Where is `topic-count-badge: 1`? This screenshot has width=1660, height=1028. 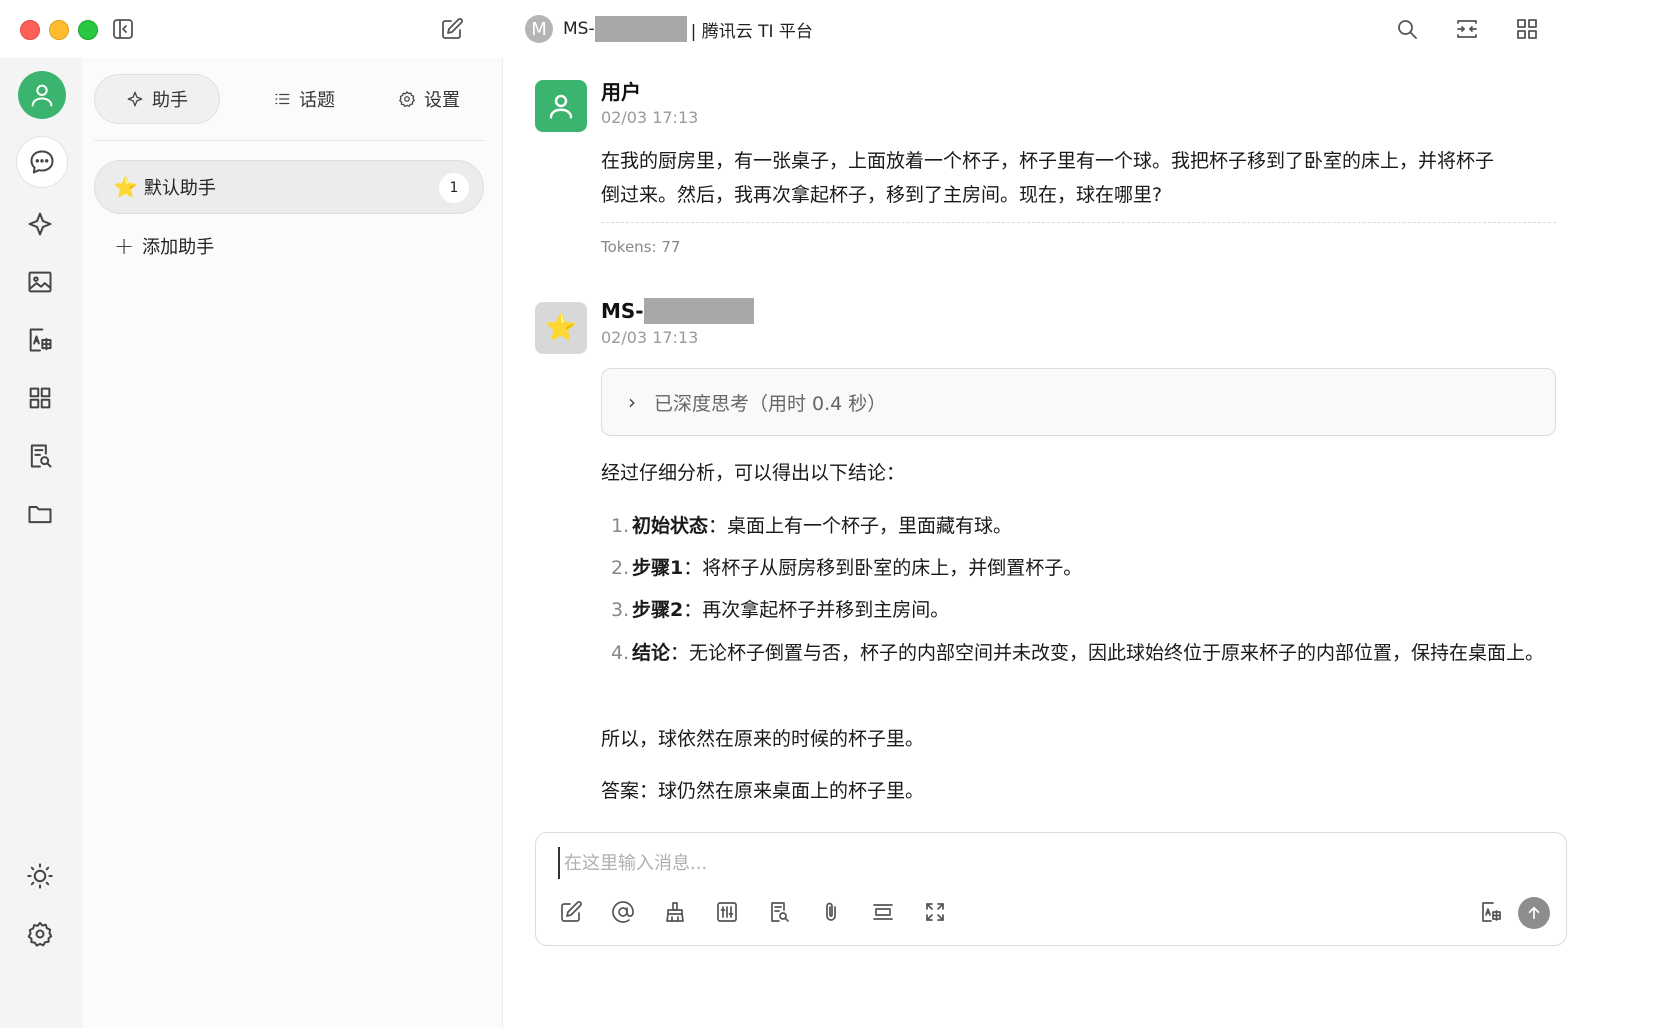
topic-count-badge: 1 is located at coordinates (454, 188).